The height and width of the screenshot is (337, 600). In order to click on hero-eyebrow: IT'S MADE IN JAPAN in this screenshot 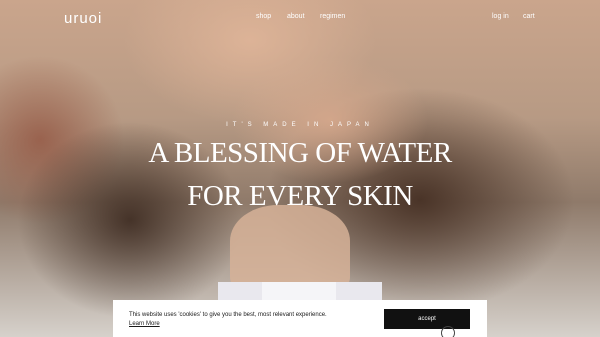, I will do `click(300, 125)`.